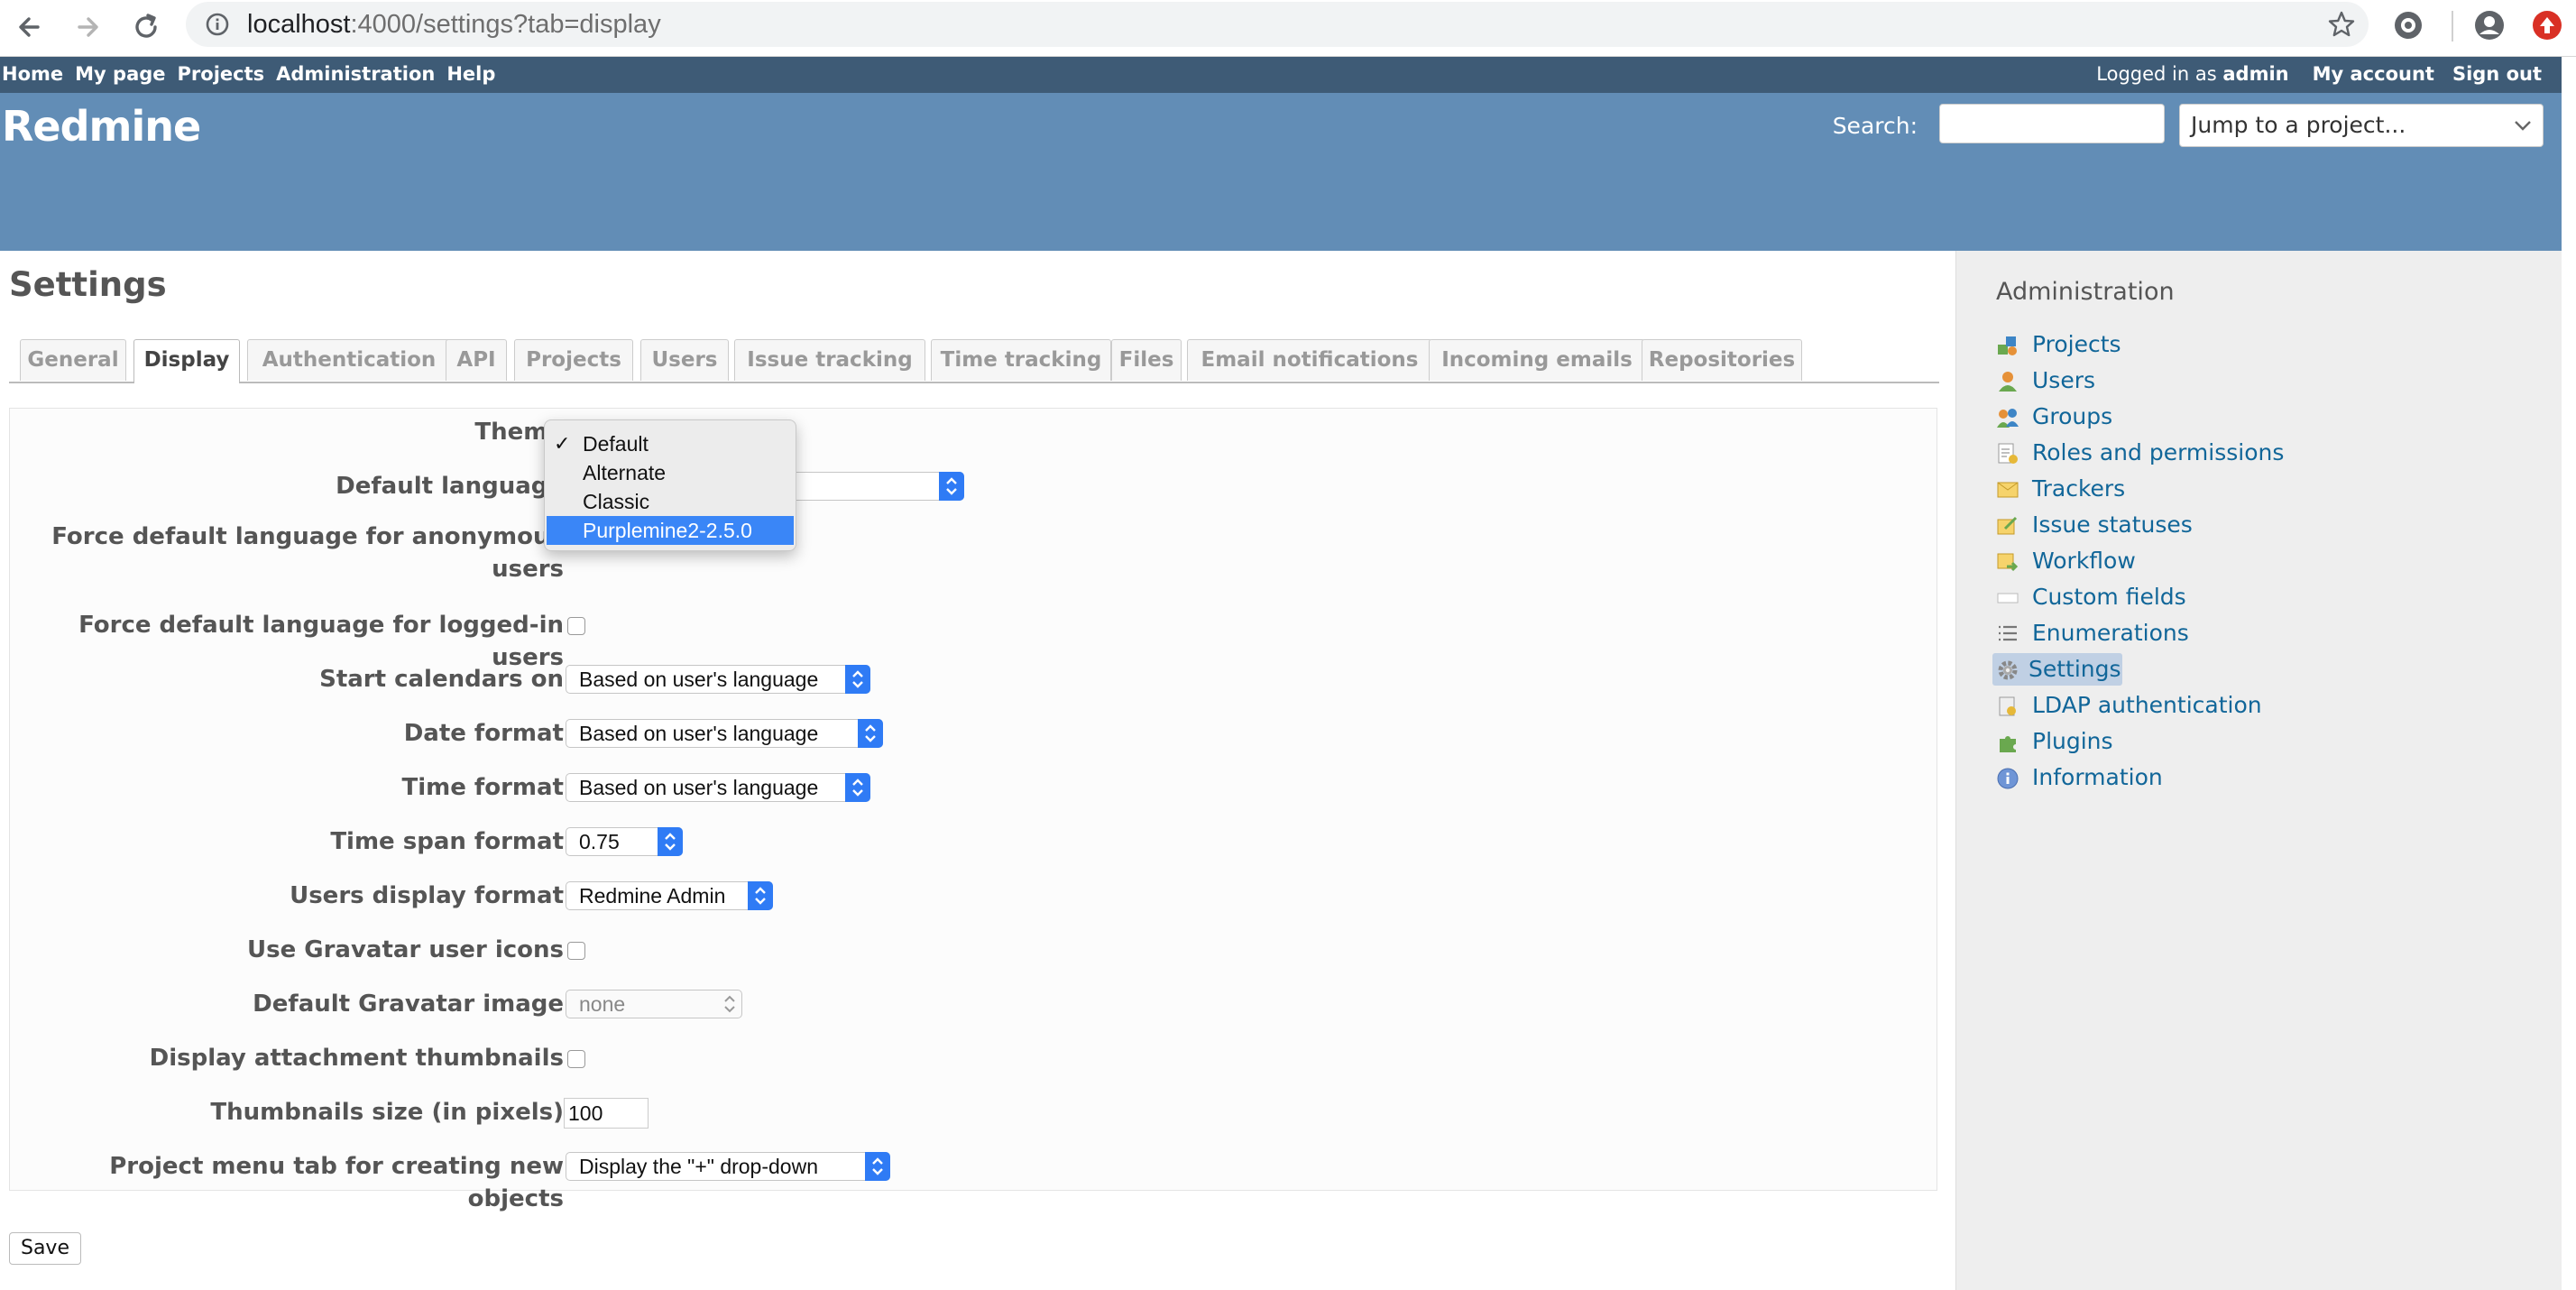  Describe the element at coordinates (2341, 24) in the screenshot. I see `bookmark-star-icon` at that location.